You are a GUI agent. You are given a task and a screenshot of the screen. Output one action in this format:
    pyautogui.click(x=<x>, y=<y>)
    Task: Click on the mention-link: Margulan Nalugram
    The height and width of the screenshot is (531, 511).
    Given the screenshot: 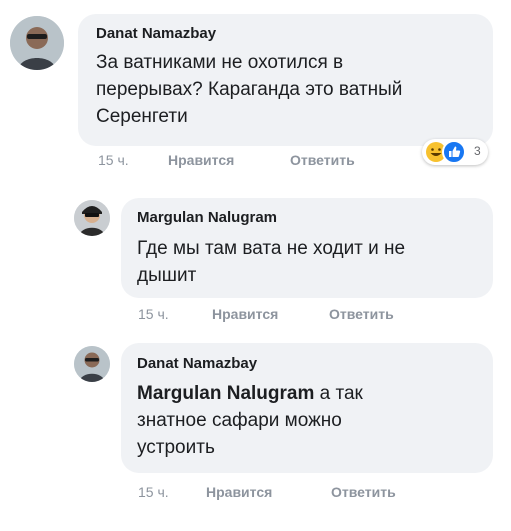 What is the action you would take?
    pyautogui.click(x=225, y=393)
    